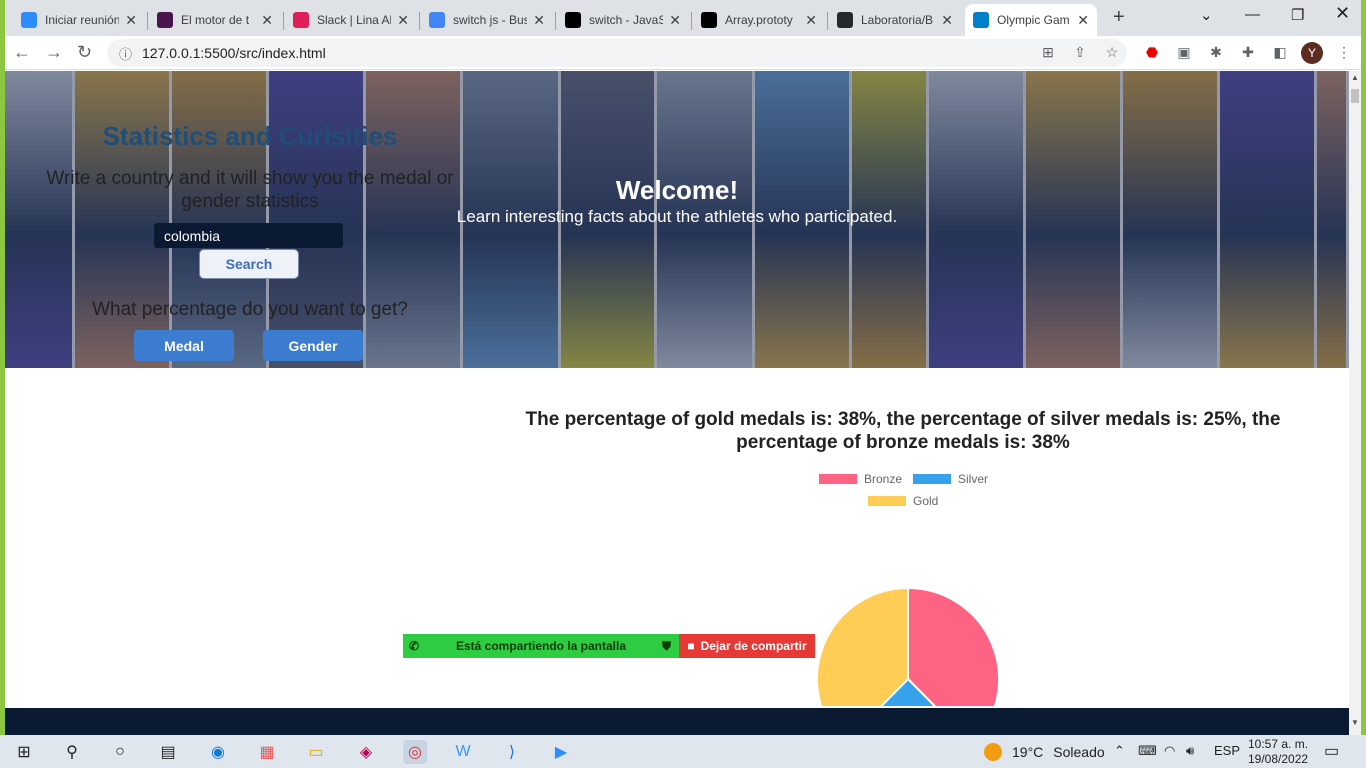 The height and width of the screenshot is (768, 1366). I want to click on legend-swatch-silver, so click(932, 479).